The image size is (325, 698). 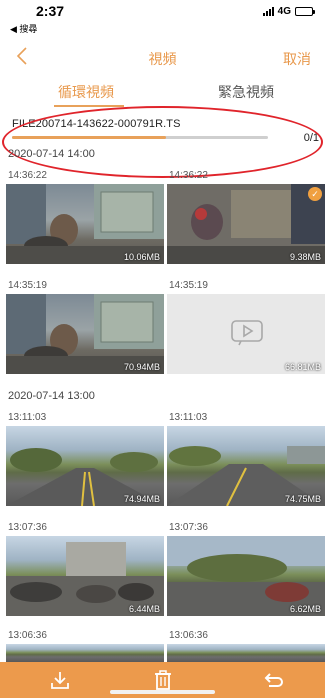 What do you see at coordinates (85, 334) in the screenshot?
I see `video-thumbnail: 70.94MB` at bounding box center [85, 334].